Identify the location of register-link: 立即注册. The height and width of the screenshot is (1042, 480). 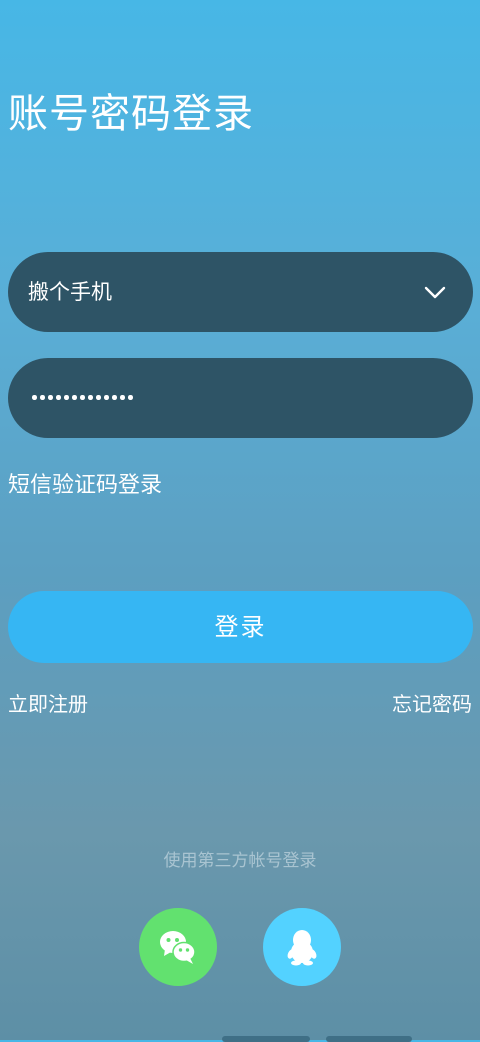
(48, 704).